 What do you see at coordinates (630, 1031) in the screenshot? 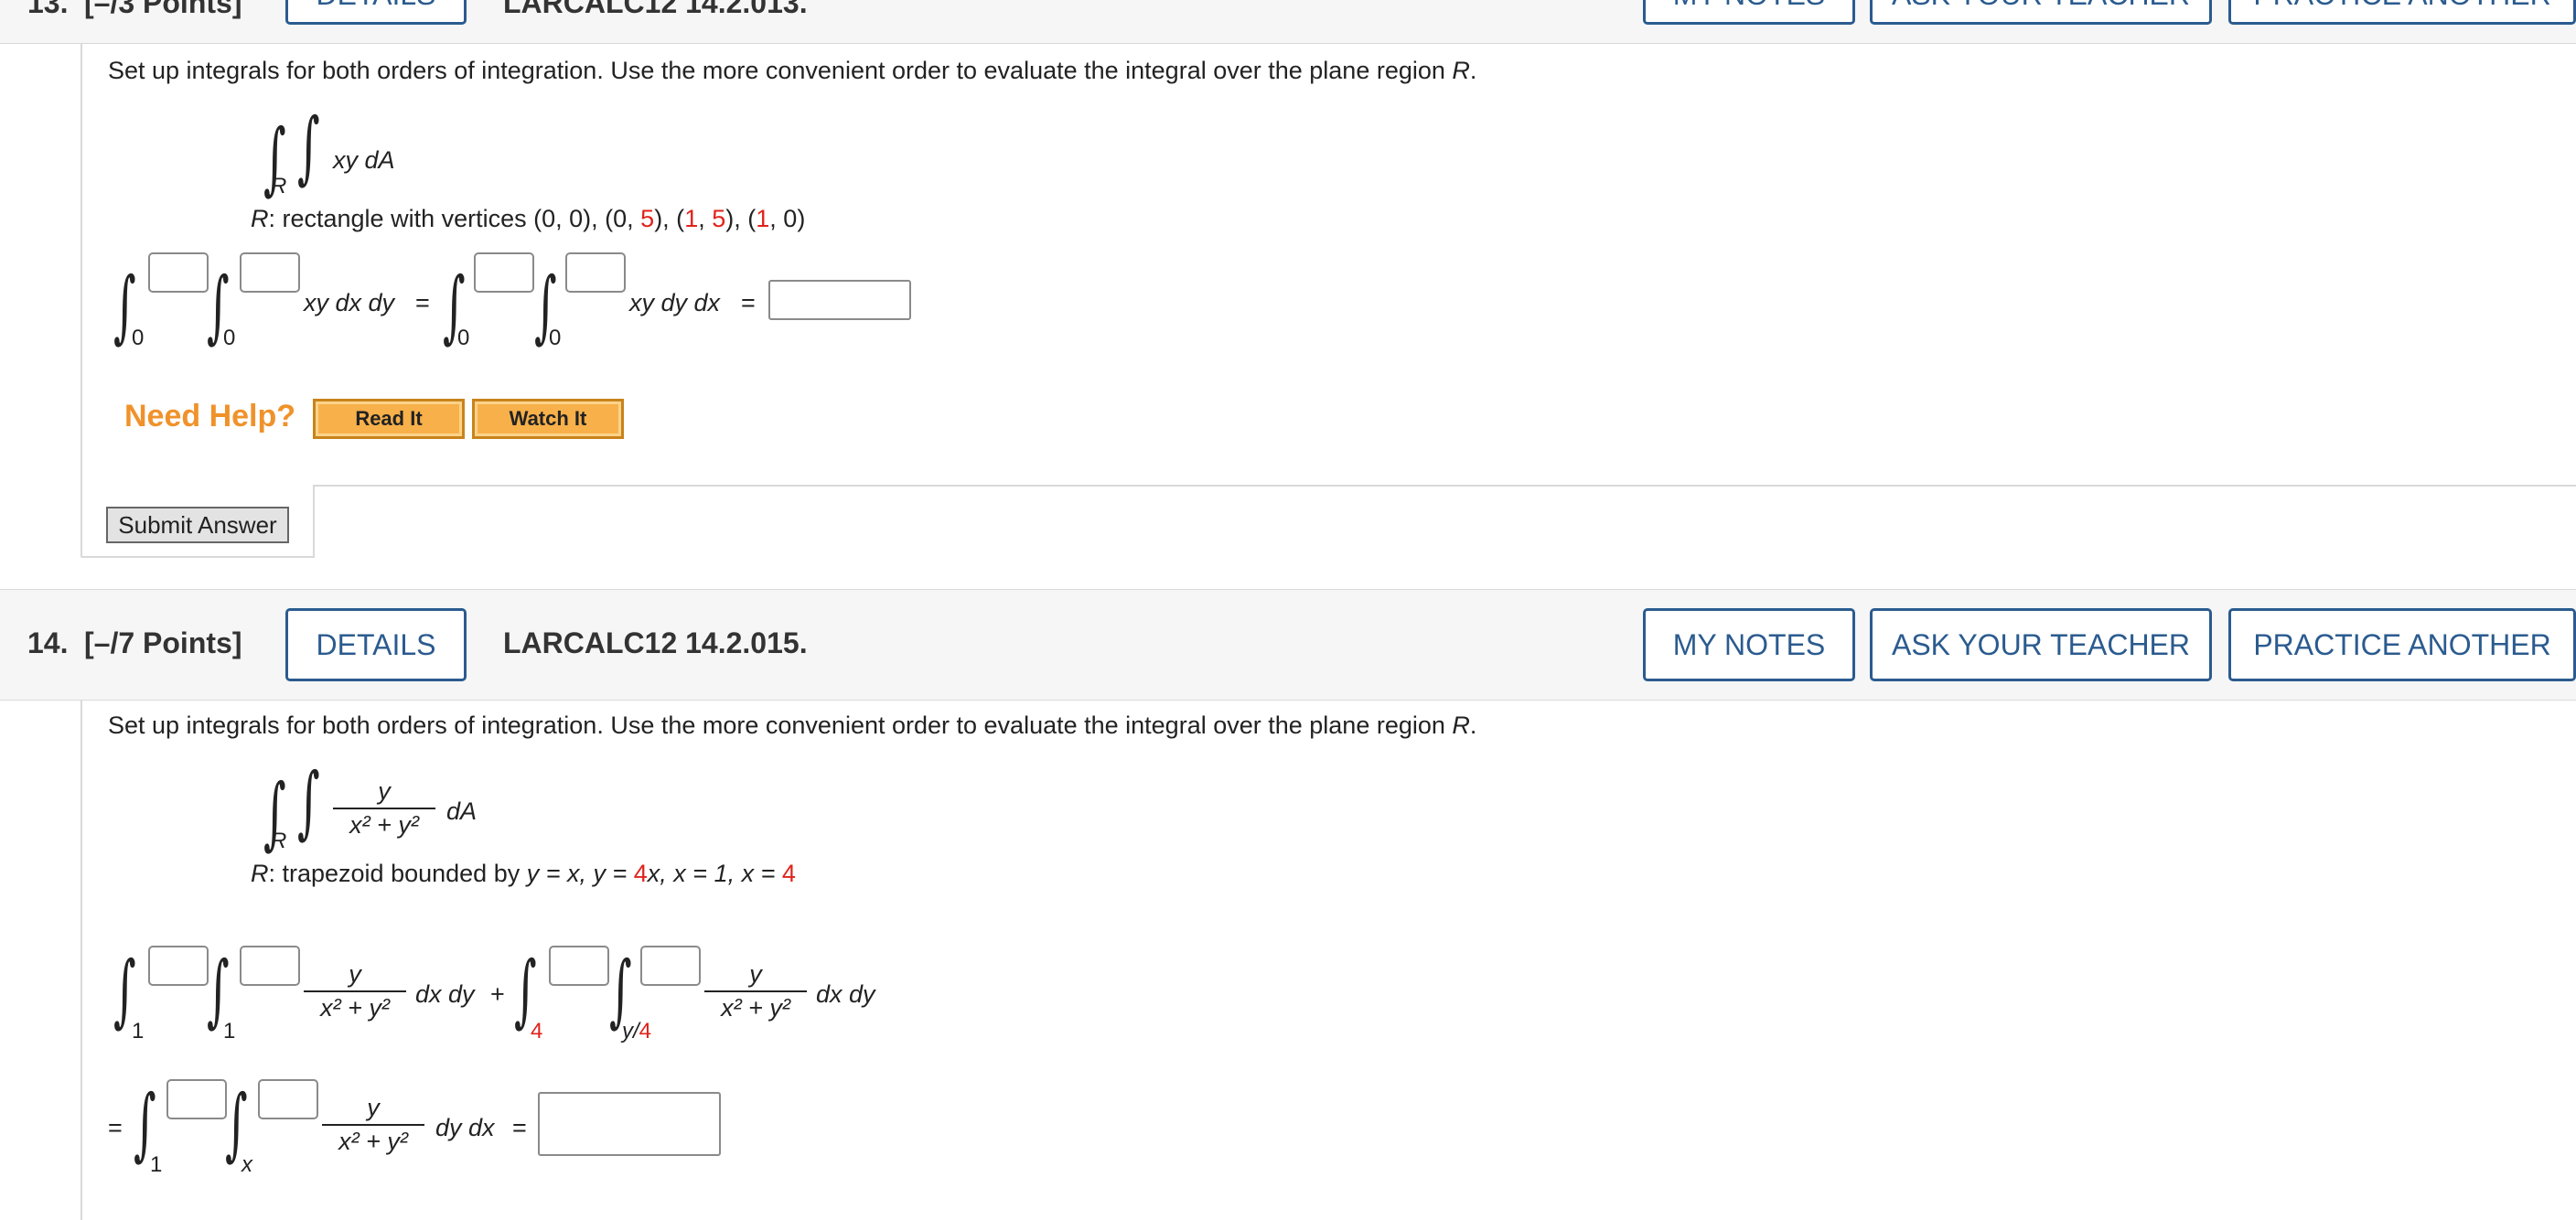
I see `lower-limit-prefix: y/` at bounding box center [630, 1031].